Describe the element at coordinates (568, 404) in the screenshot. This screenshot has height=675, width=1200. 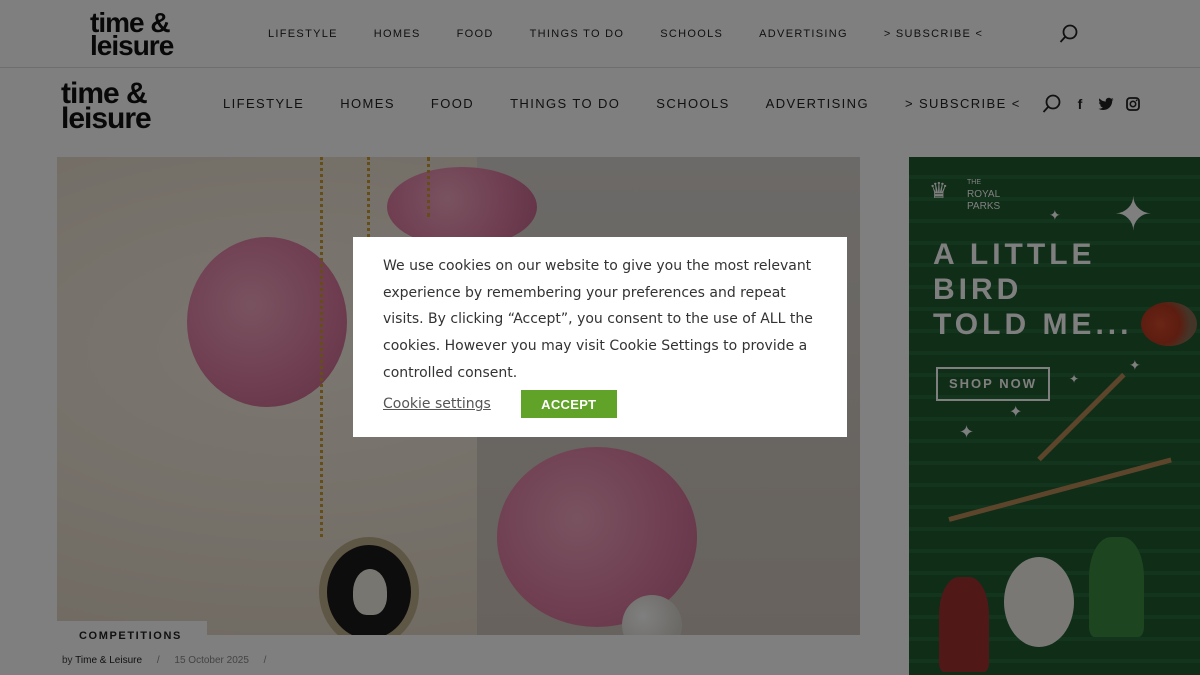
I see `accept-button: ACCEPT` at that location.